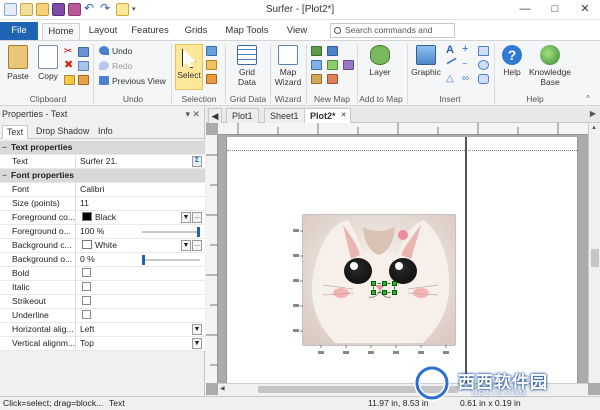 The height and width of the screenshot is (410, 600). I want to click on collapse-ribbon-icon: ^, so click(591, 99).